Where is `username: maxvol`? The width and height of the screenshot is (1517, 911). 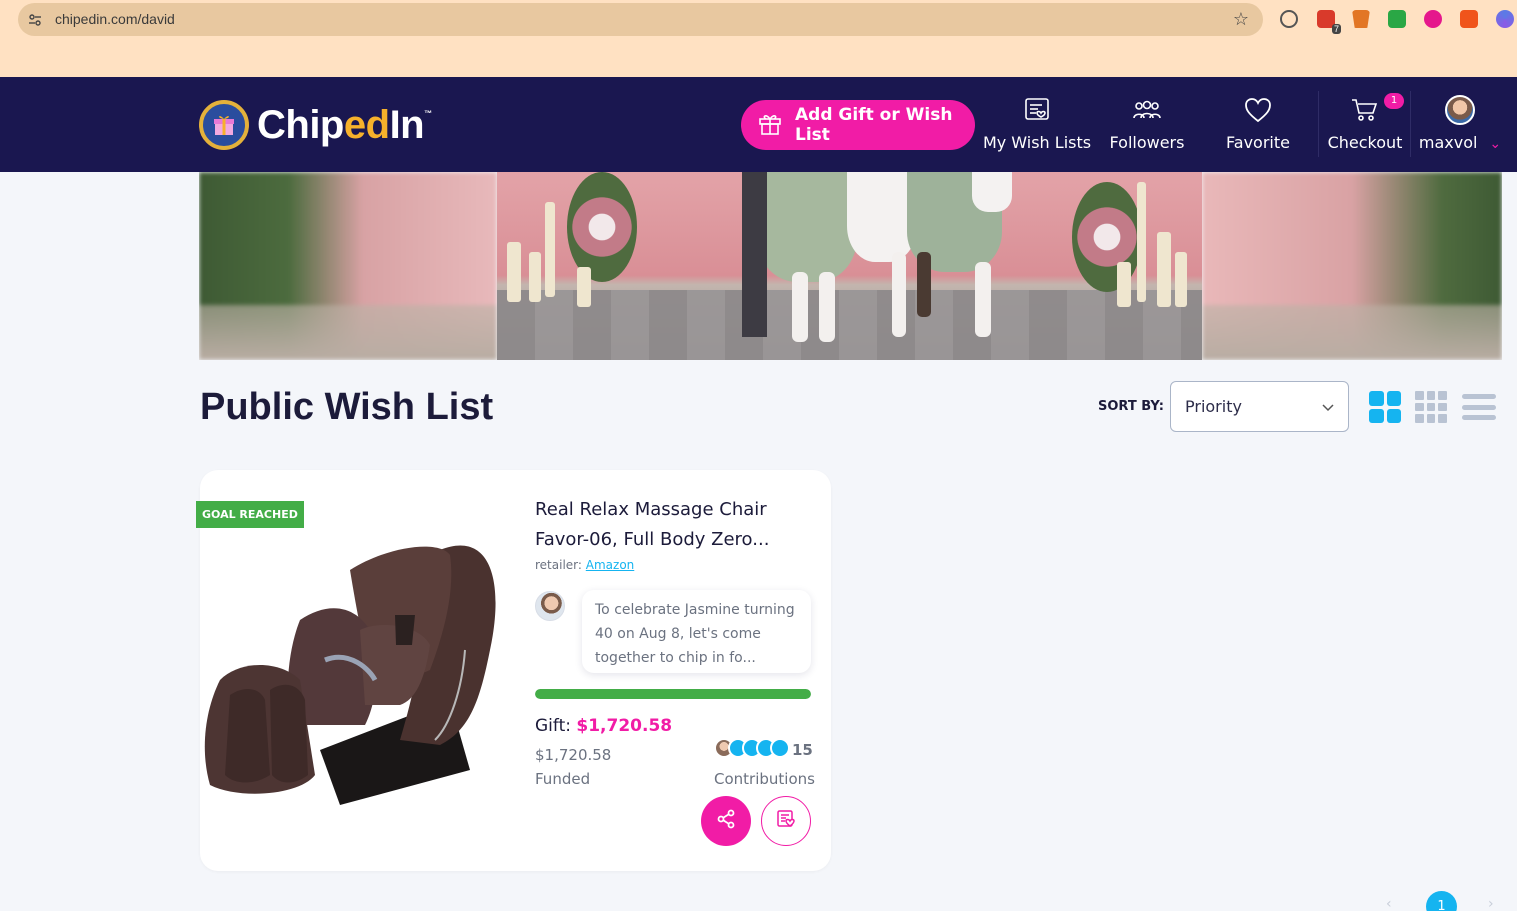
username: maxvol is located at coordinates (1448, 142).